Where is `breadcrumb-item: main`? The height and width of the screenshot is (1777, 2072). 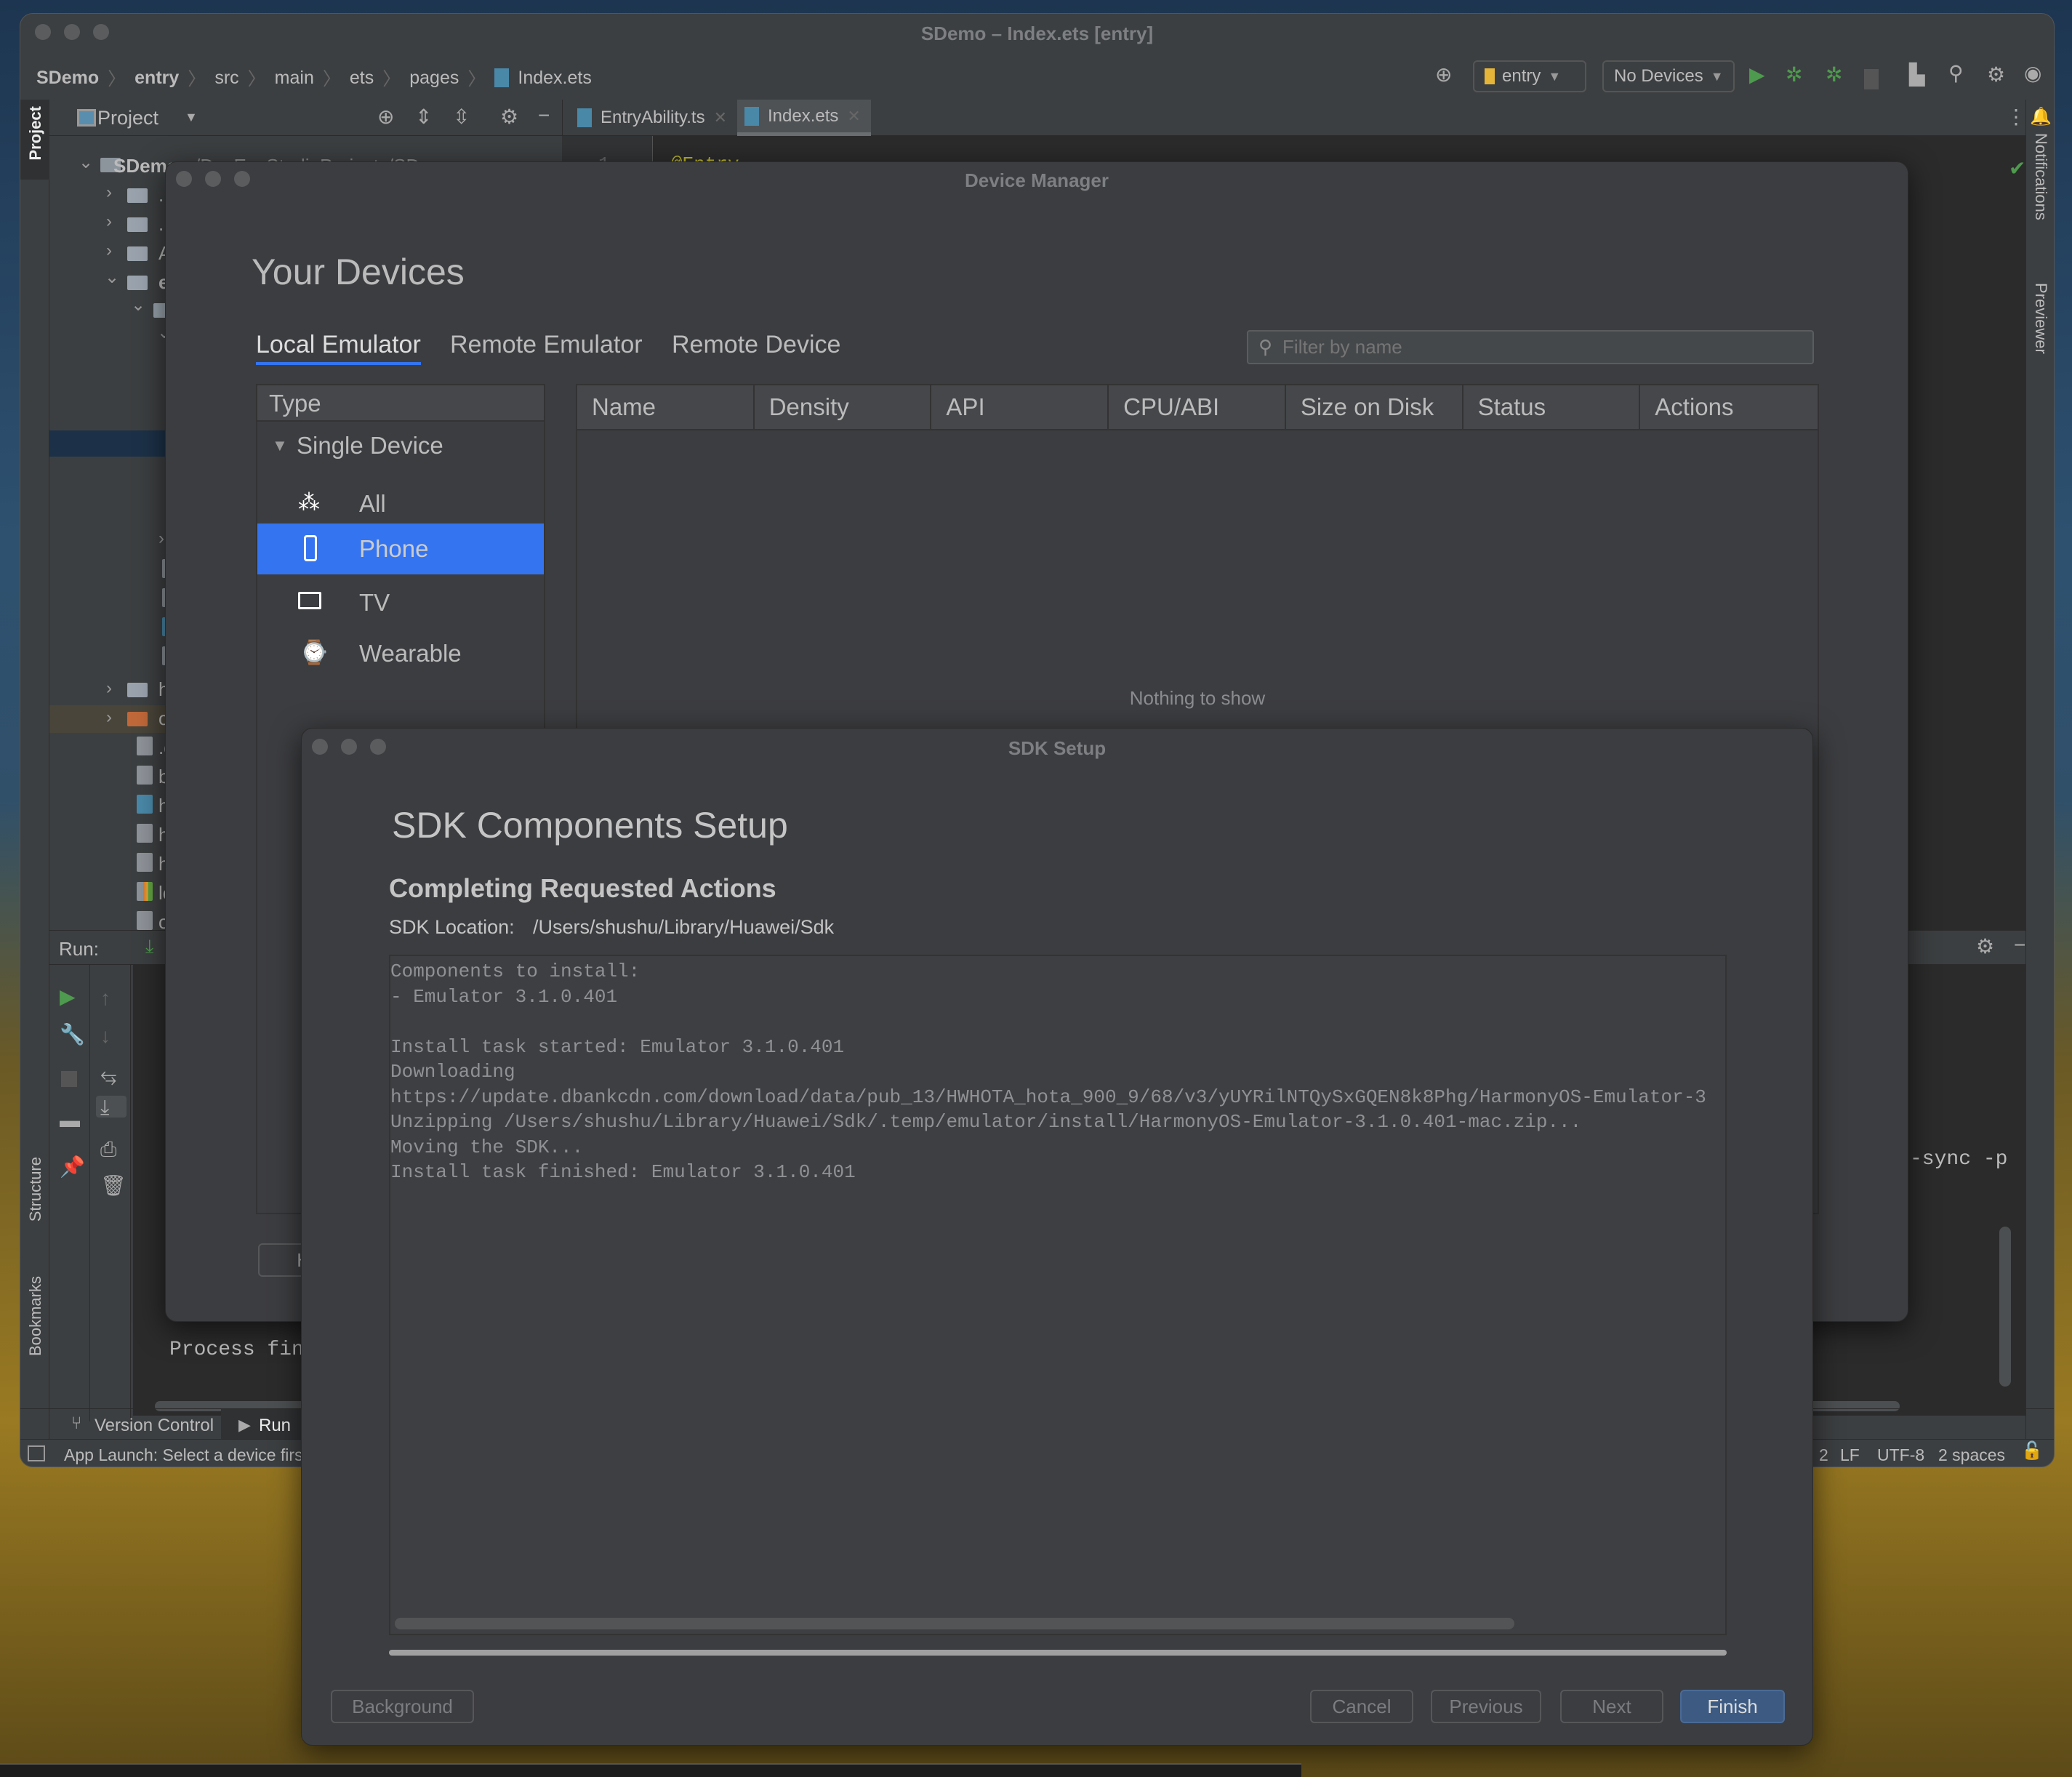 breadcrumb-item: main is located at coordinates (294, 78).